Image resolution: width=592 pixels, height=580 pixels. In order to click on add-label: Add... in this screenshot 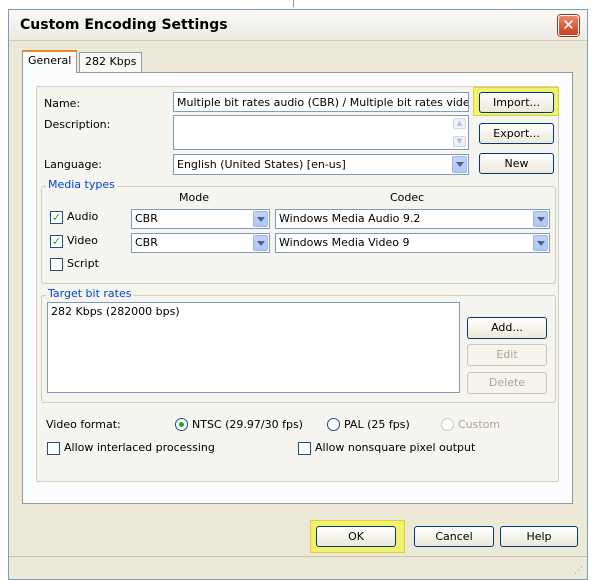, I will do `click(507, 327)`.